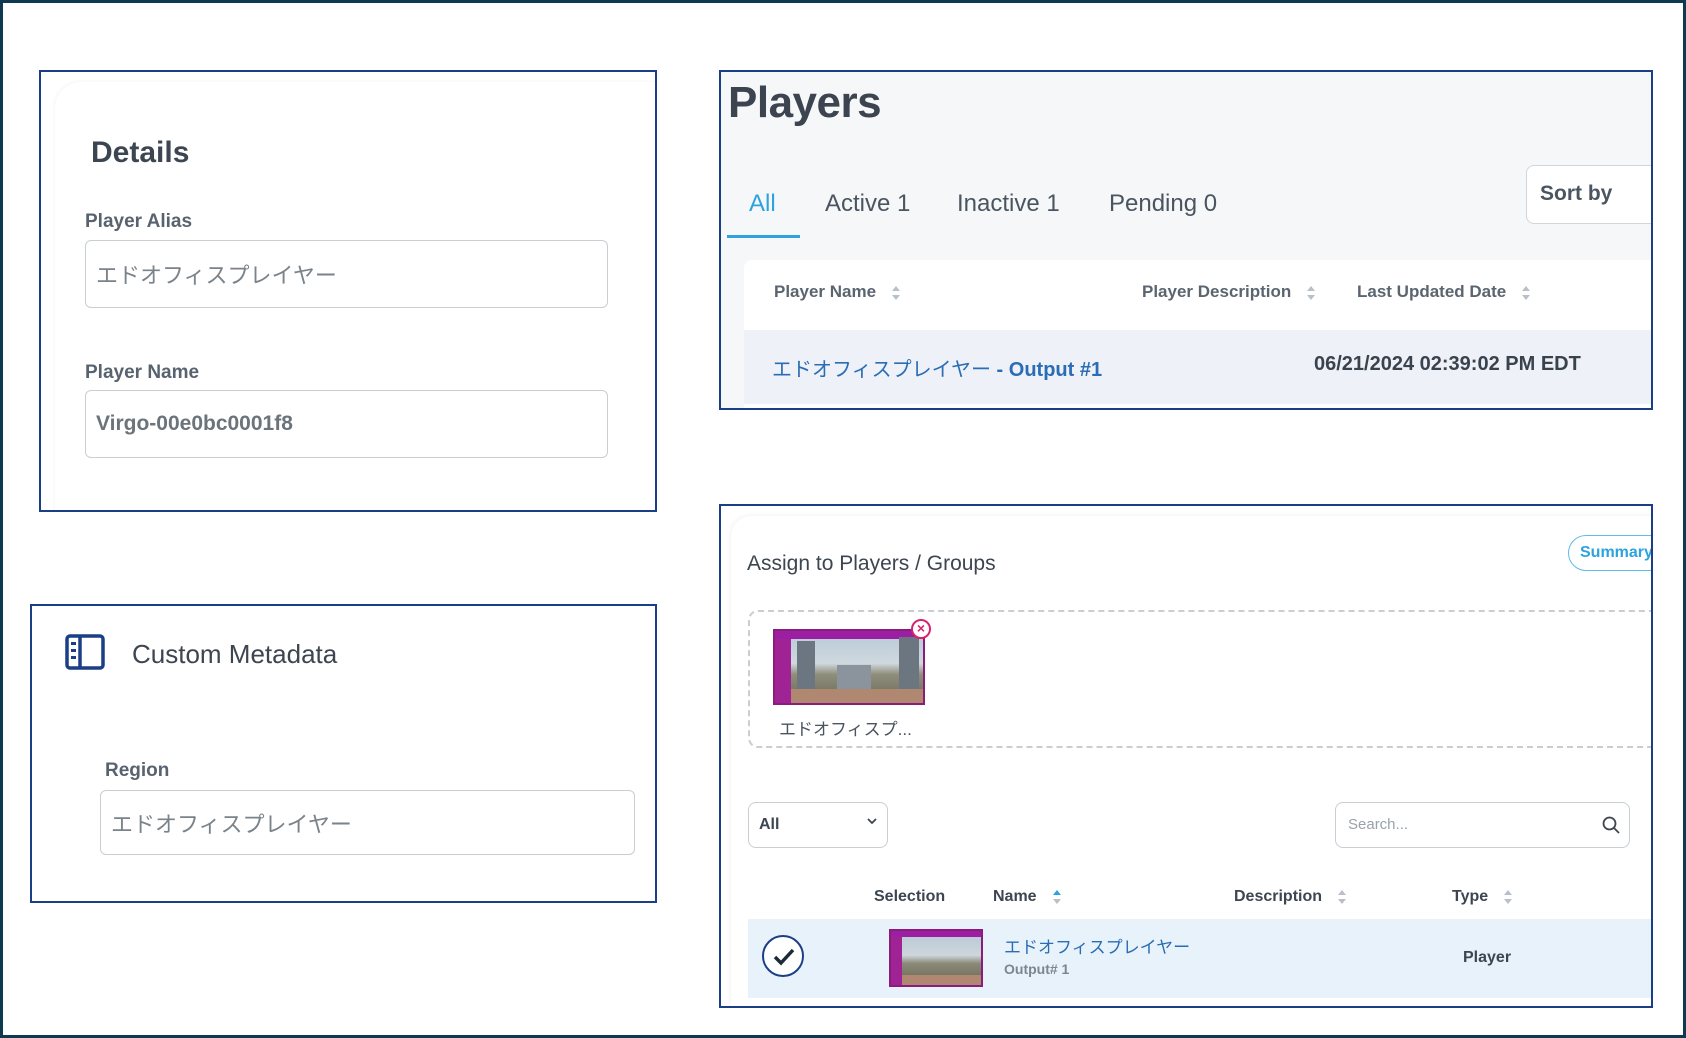 This screenshot has width=1686, height=1038. I want to click on row-type: Player, so click(1487, 957).